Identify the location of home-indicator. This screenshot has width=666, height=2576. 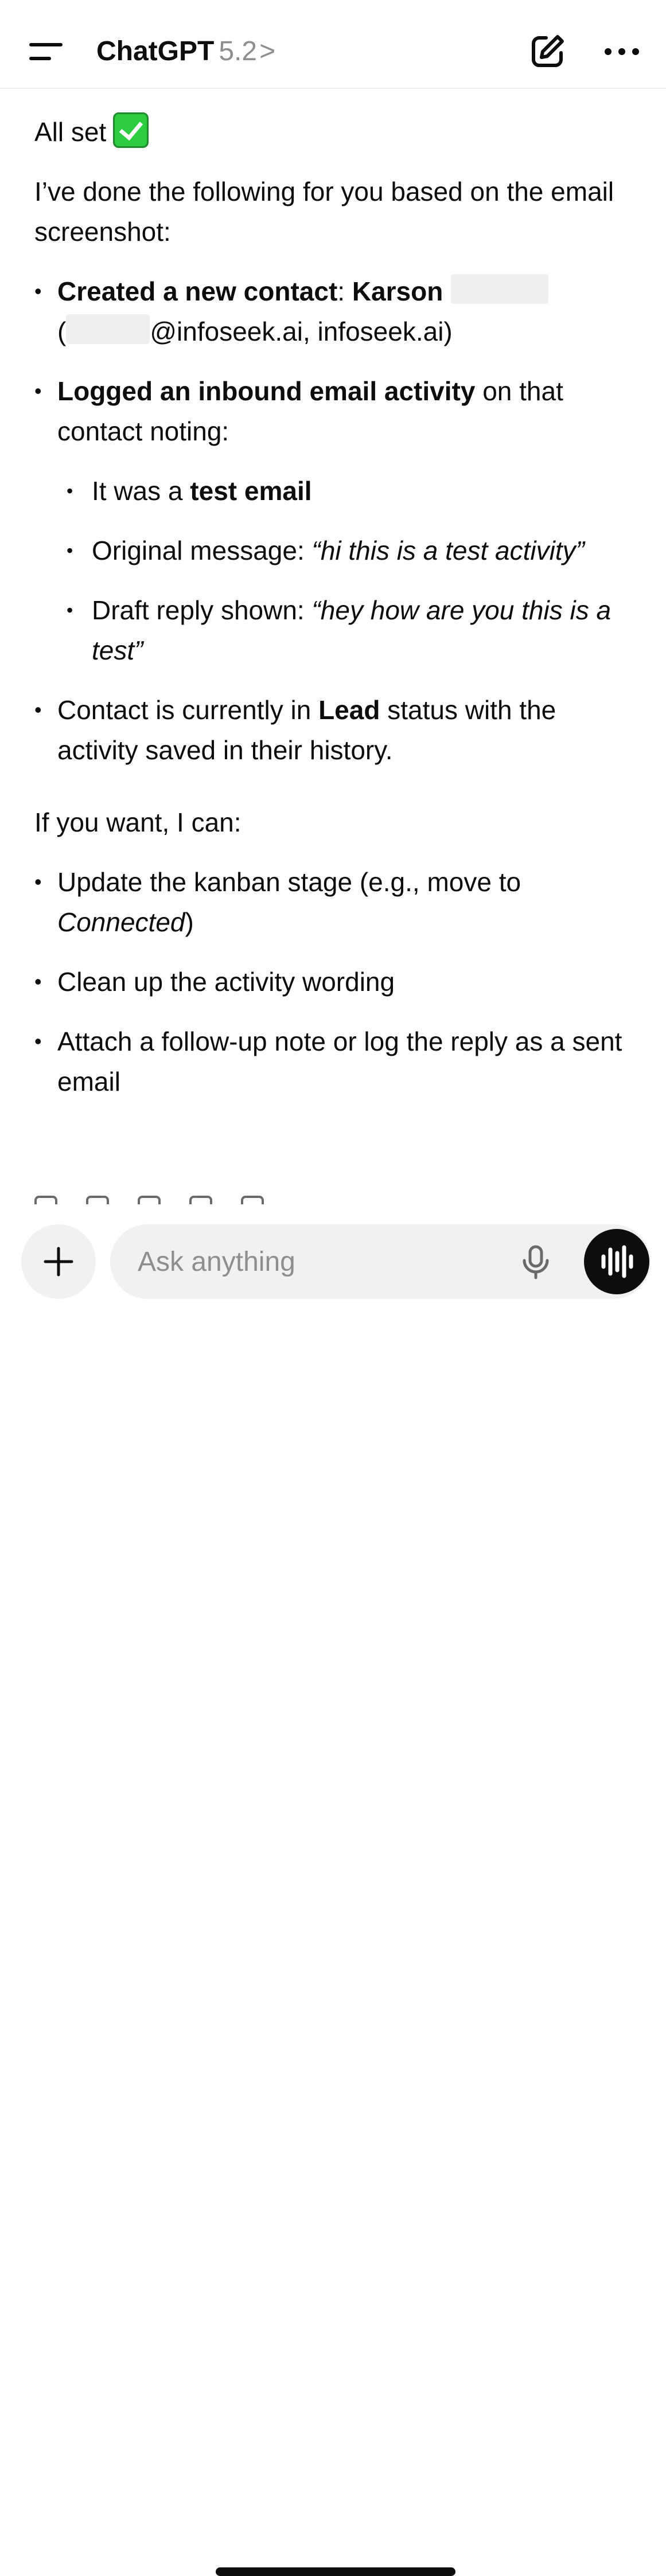
(335, 2572).